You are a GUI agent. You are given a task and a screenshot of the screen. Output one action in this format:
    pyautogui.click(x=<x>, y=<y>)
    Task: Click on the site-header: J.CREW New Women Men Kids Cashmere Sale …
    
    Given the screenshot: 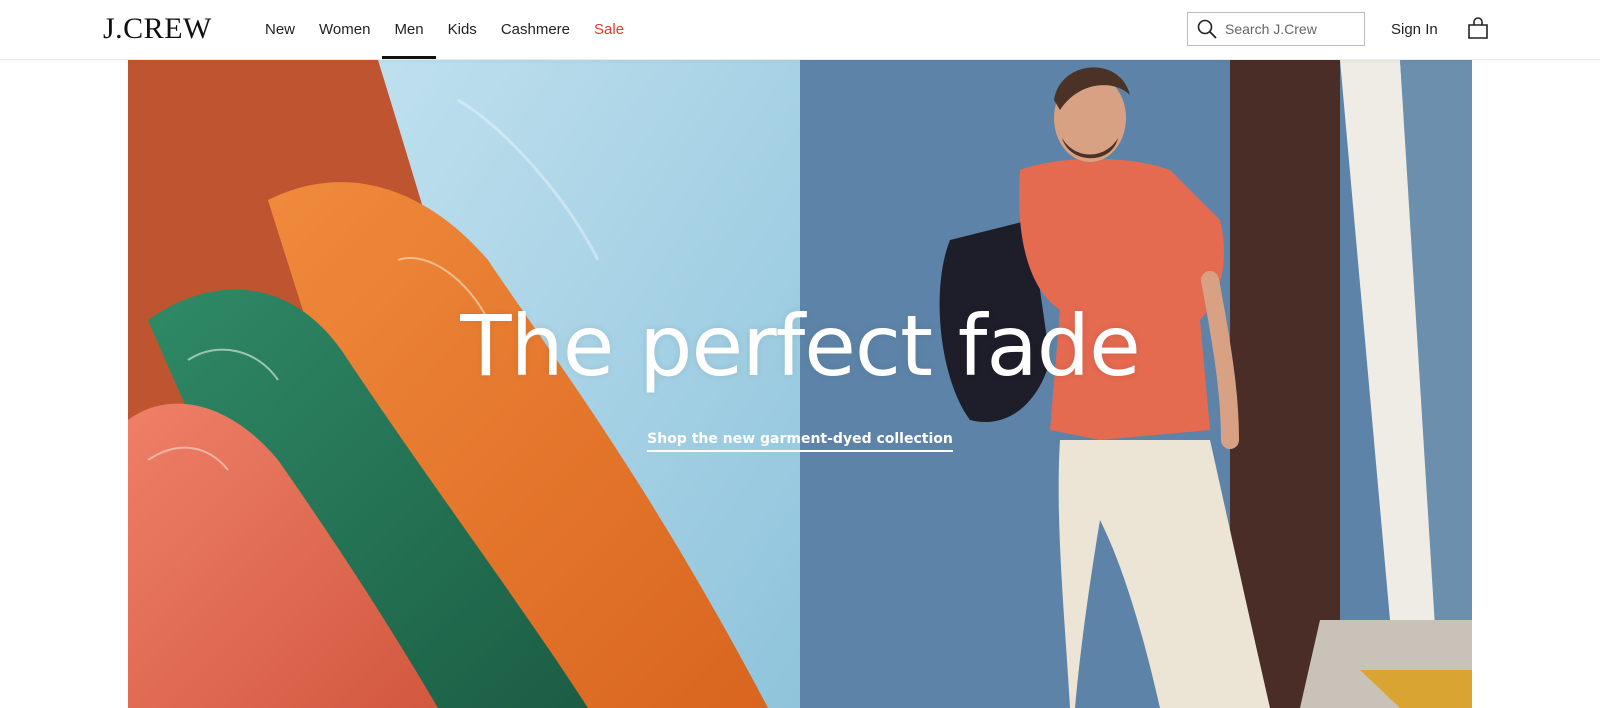 What is the action you would take?
    pyautogui.click(x=800, y=30)
    